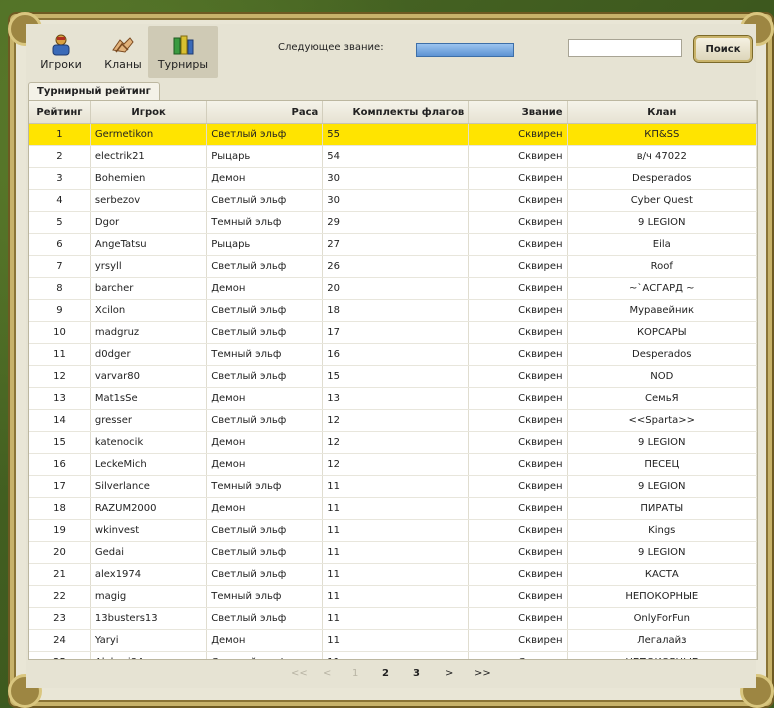 The height and width of the screenshot is (708, 774). I want to click on cell-clan: ПИРАТЫ, so click(662, 508).